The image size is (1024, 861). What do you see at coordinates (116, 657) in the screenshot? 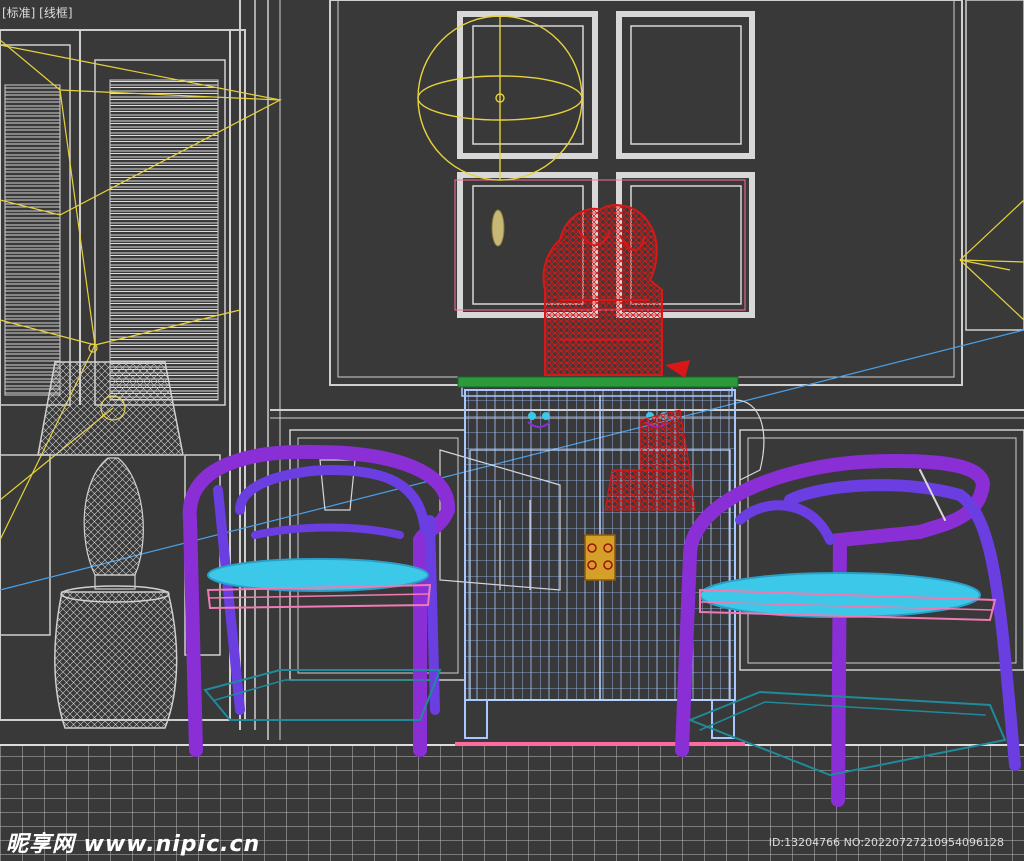
I see `drum-stool` at bounding box center [116, 657].